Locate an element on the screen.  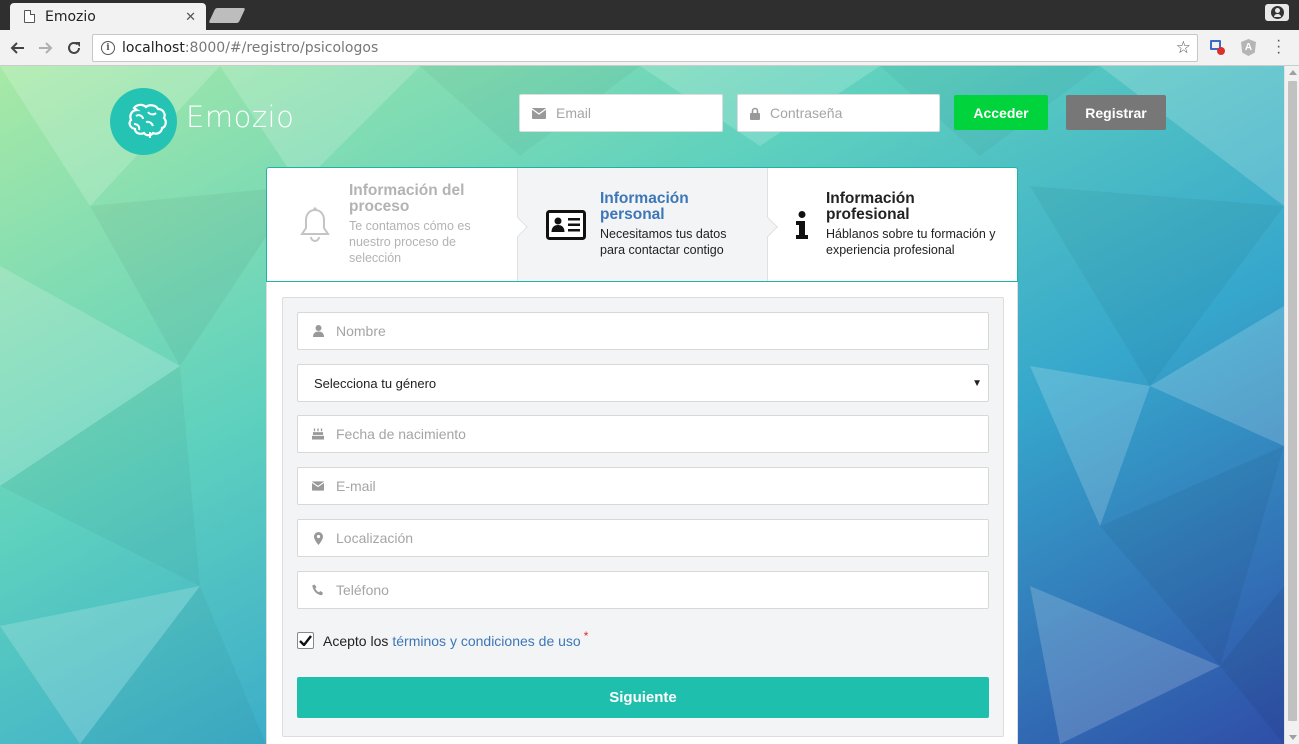
register-button: Registrar is located at coordinates (1116, 112).